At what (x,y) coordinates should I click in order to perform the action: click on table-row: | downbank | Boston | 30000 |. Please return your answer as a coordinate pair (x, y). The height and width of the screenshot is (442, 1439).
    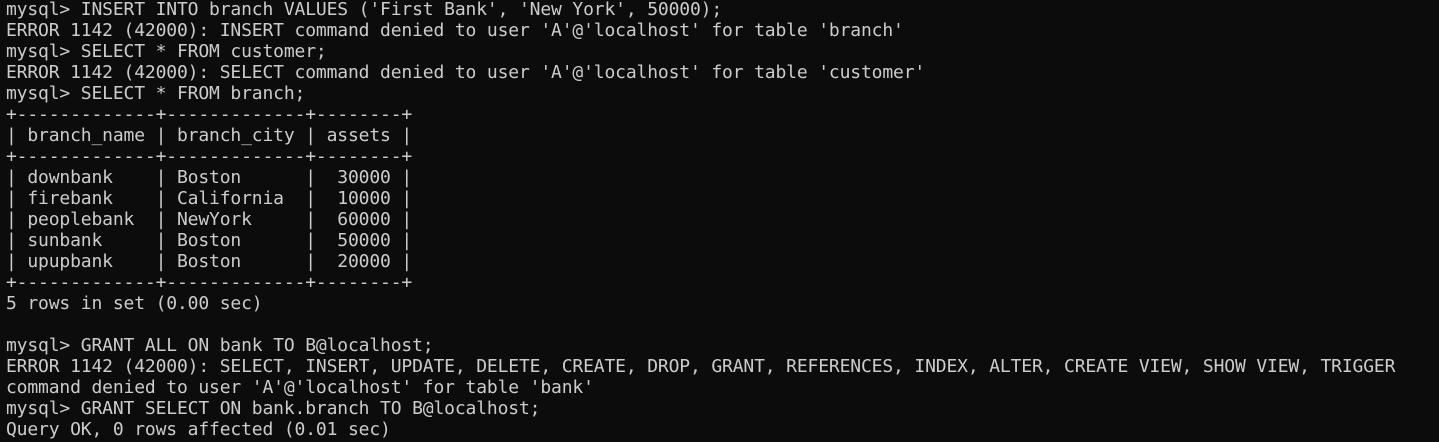
    Looking at the image, I should click on (209, 177).